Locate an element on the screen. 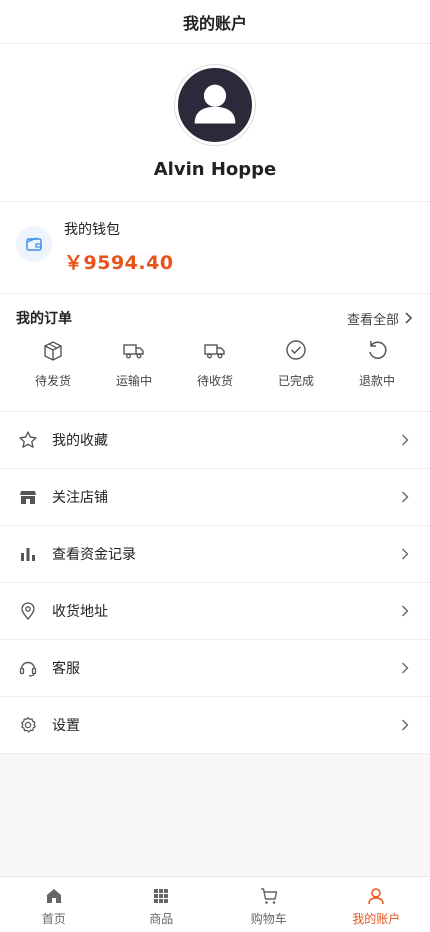 This screenshot has height=932, width=430. wallet-label: 我的钱包 is located at coordinates (92, 230).